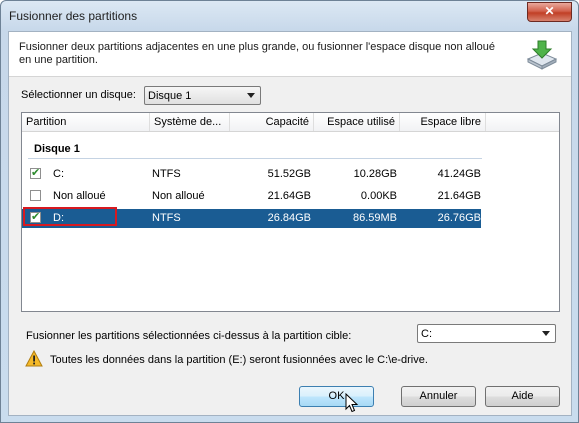  What do you see at coordinates (357, 122) in the screenshot?
I see `column-header-used: Espace utilisé` at bounding box center [357, 122].